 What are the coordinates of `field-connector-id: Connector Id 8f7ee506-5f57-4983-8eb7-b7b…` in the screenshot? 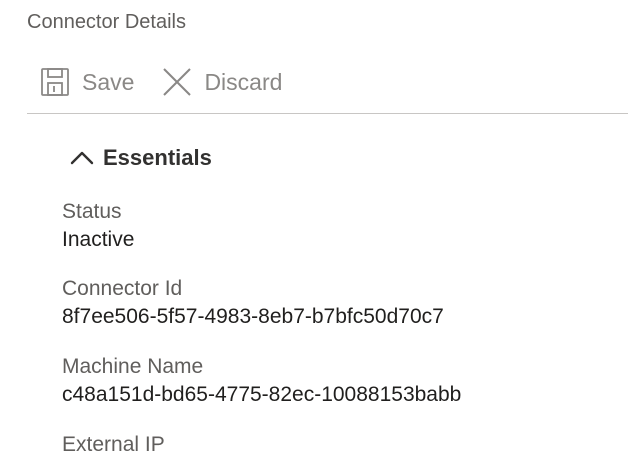 It's located at (253, 303).